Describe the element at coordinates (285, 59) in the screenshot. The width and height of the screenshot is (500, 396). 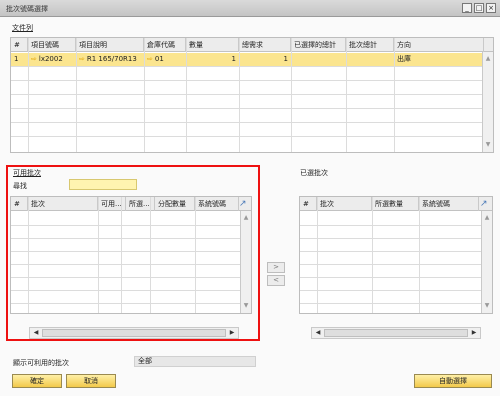
I see `row-total-needed: 1` at that location.